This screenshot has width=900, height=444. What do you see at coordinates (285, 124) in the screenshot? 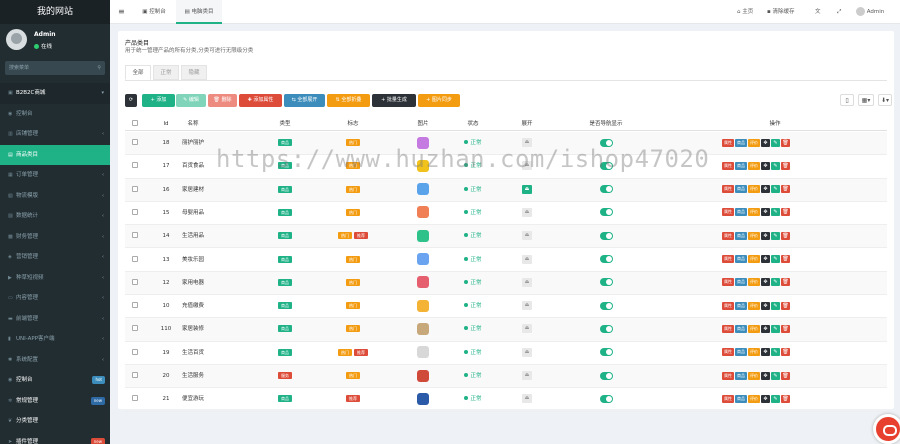
I see `col-type: 类型` at bounding box center [285, 124].